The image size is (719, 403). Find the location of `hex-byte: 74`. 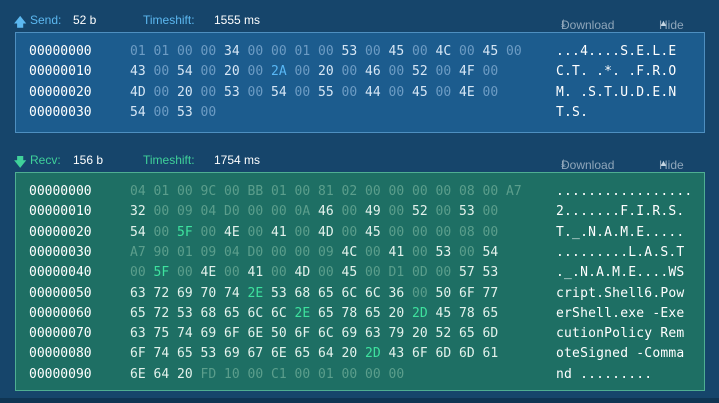

hex-byte: 74 is located at coordinates (185, 334).